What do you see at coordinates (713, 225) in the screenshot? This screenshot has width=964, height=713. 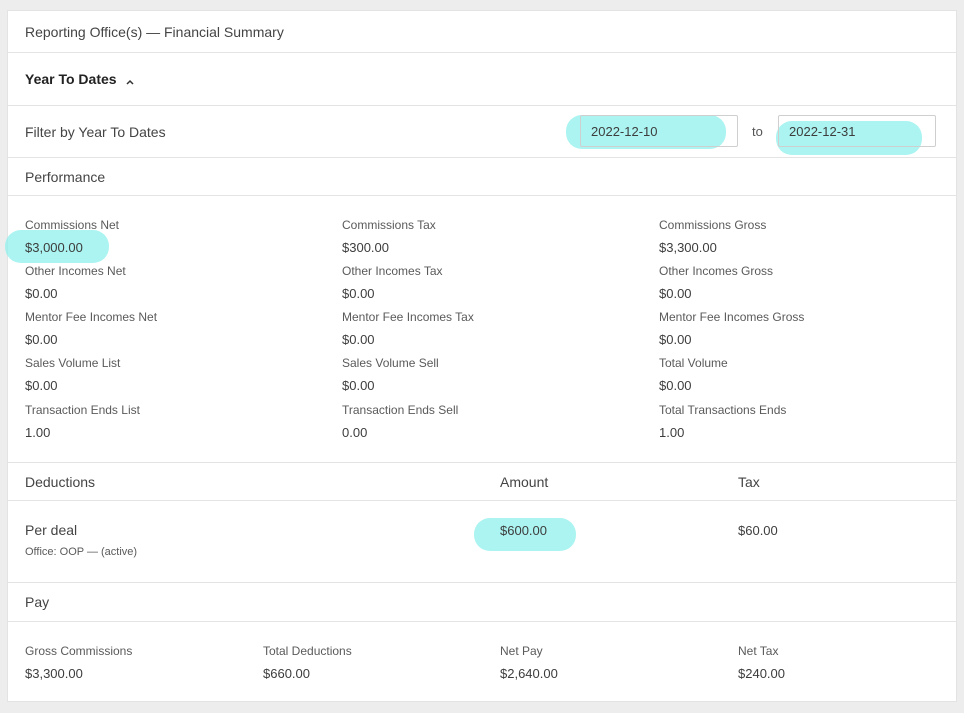 I see `metric-label: Commissions Gross` at bounding box center [713, 225].